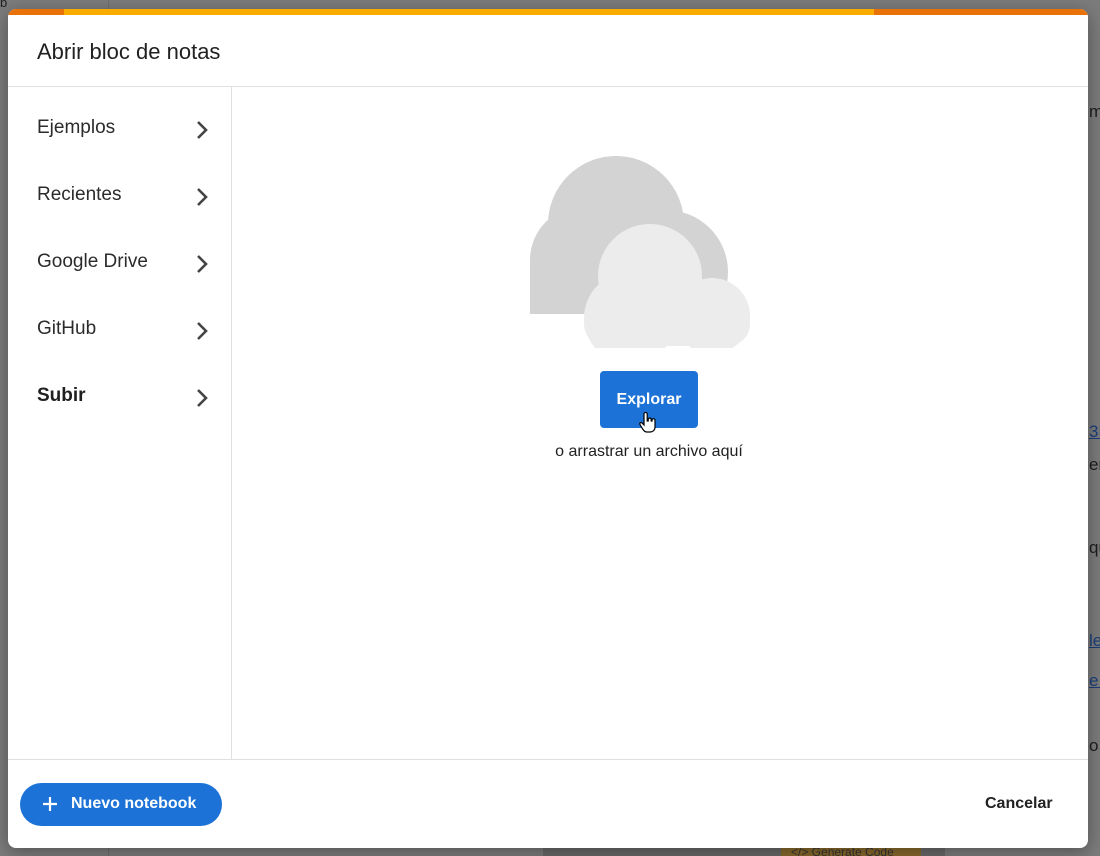 Image resolution: width=1100 pixels, height=856 pixels. Describe the element at coordinates (1094, 640) in the screenshot. I see `background-link: le` at that location.